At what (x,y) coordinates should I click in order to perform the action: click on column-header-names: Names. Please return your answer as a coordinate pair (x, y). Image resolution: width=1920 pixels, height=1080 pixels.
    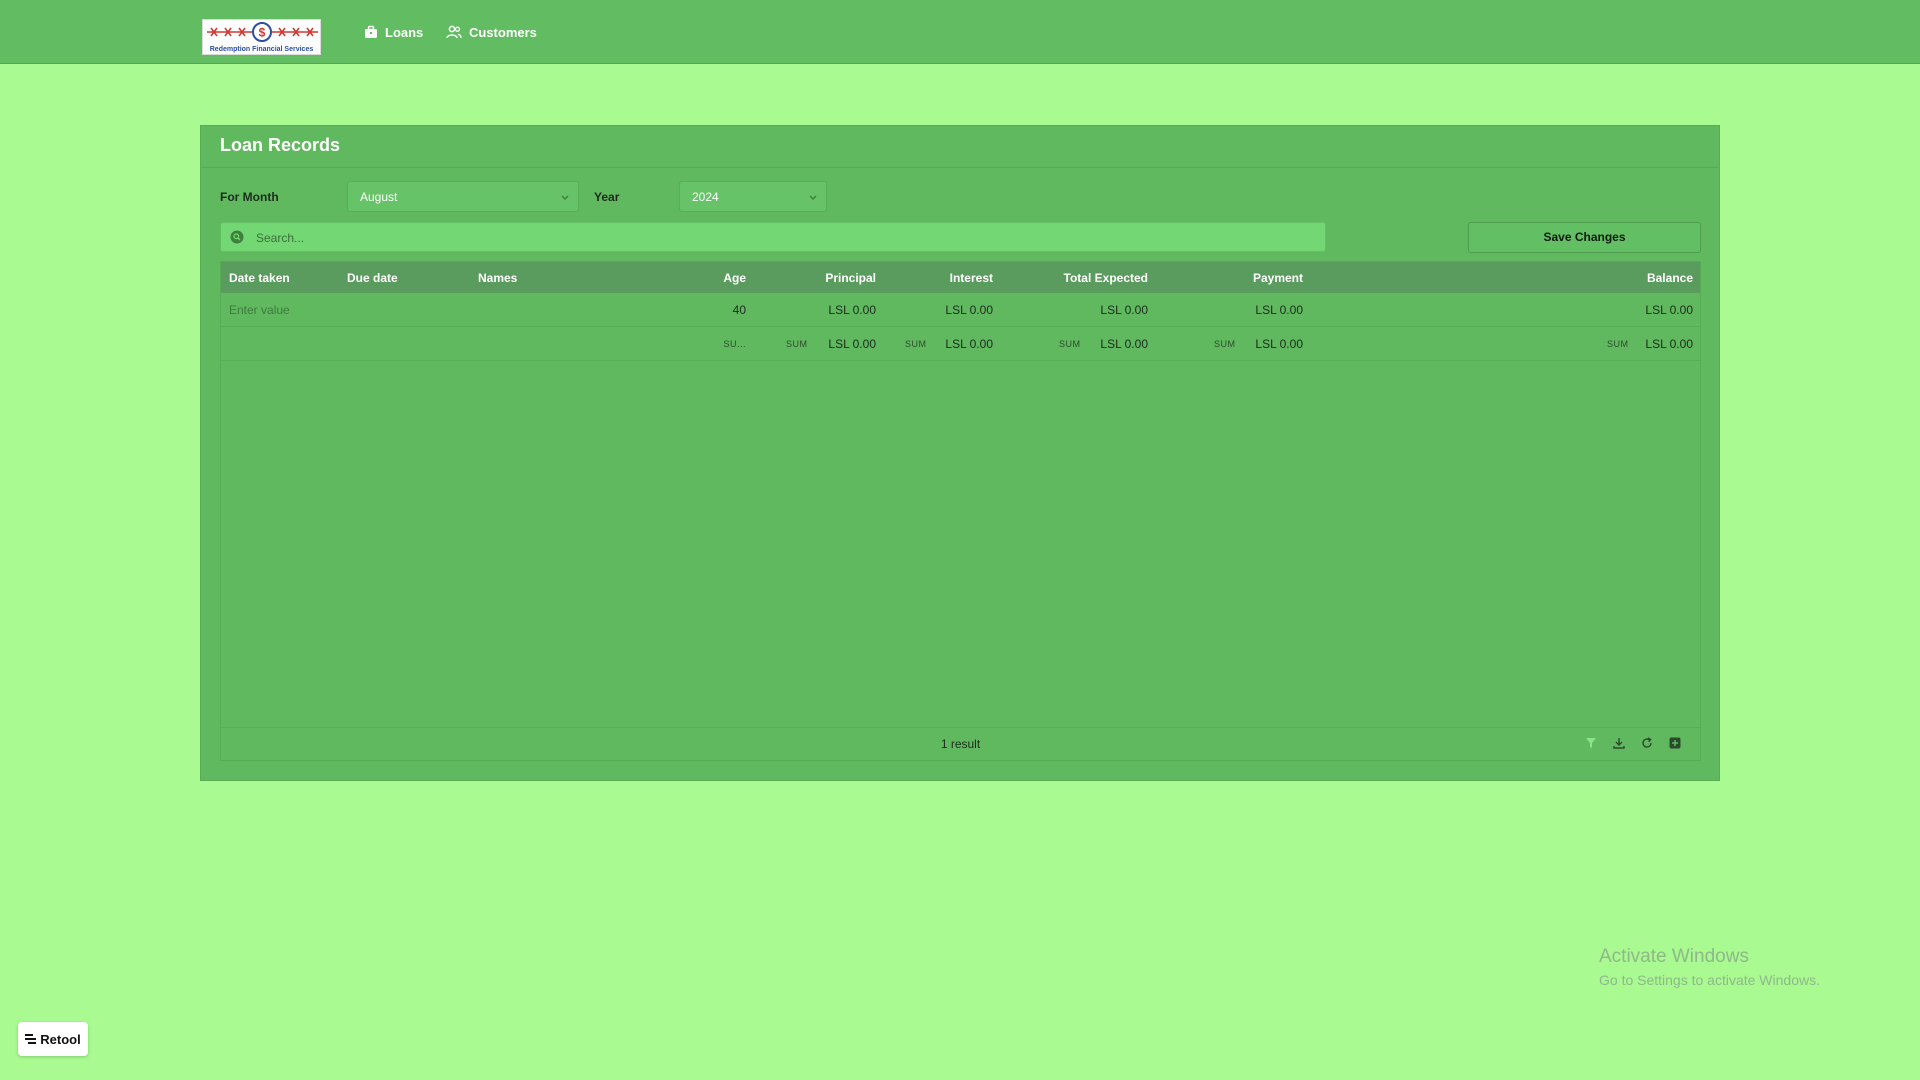
    Looking at the image, I should click on (497, 278).